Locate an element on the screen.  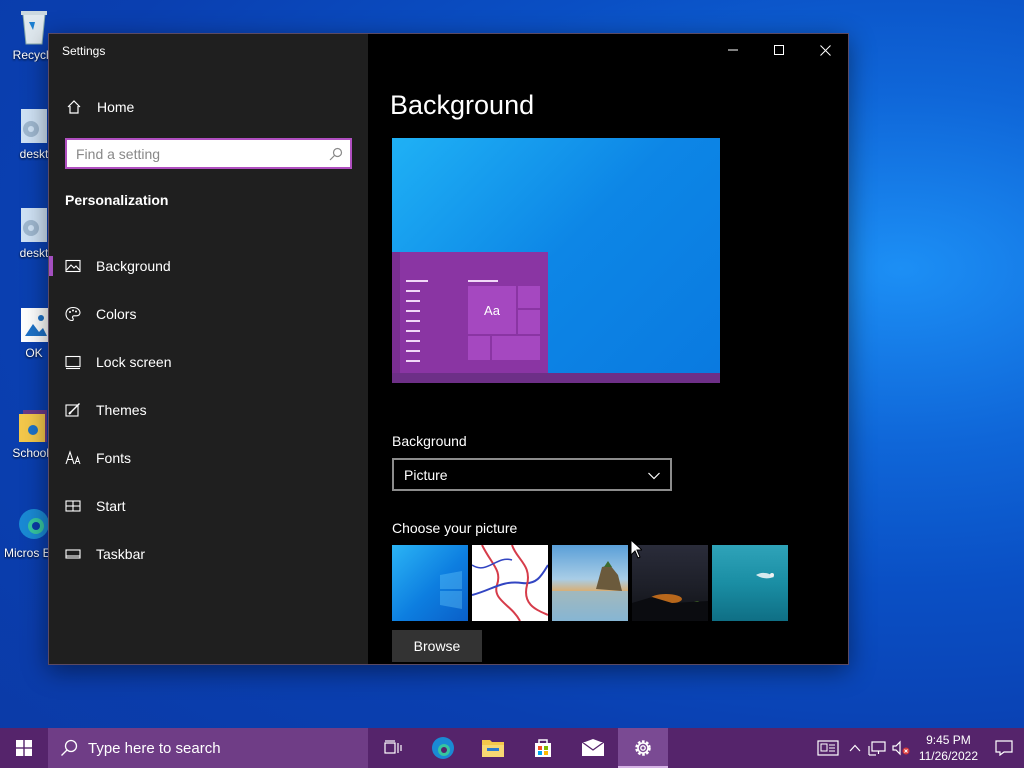
clock-date: 11/26/2022 is located at coordinates (948, 756).